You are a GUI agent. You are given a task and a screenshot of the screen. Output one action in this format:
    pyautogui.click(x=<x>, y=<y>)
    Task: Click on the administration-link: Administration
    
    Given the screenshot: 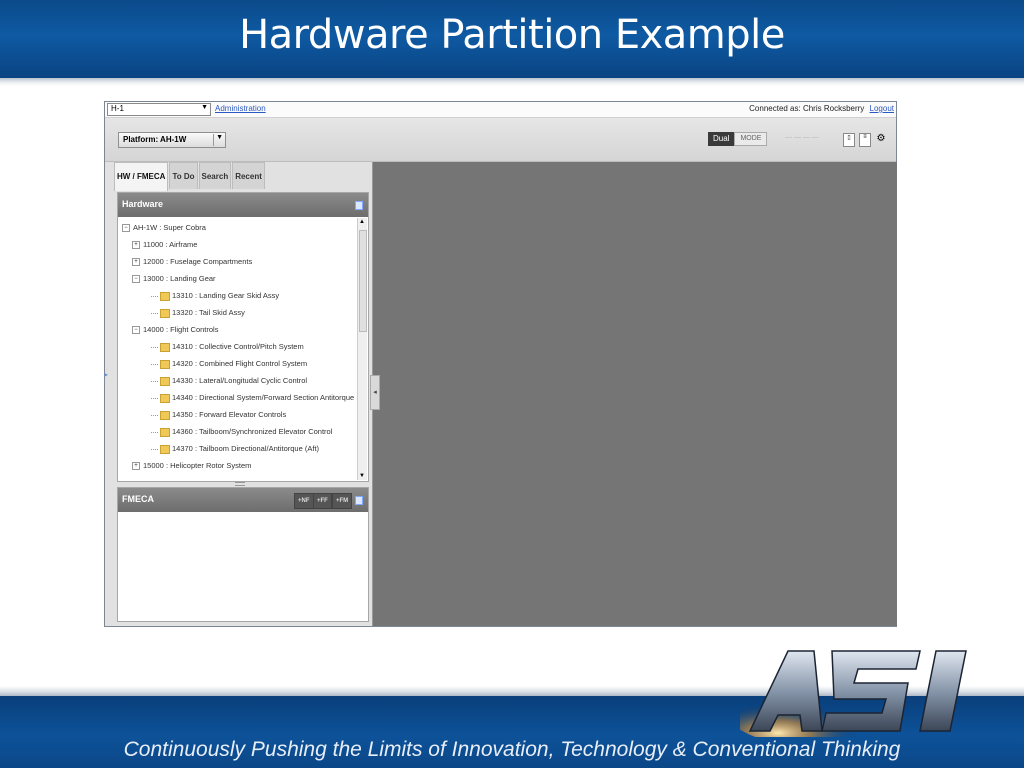 What is the action you would take?
    pyautogui.click(x=240, y=108)
    